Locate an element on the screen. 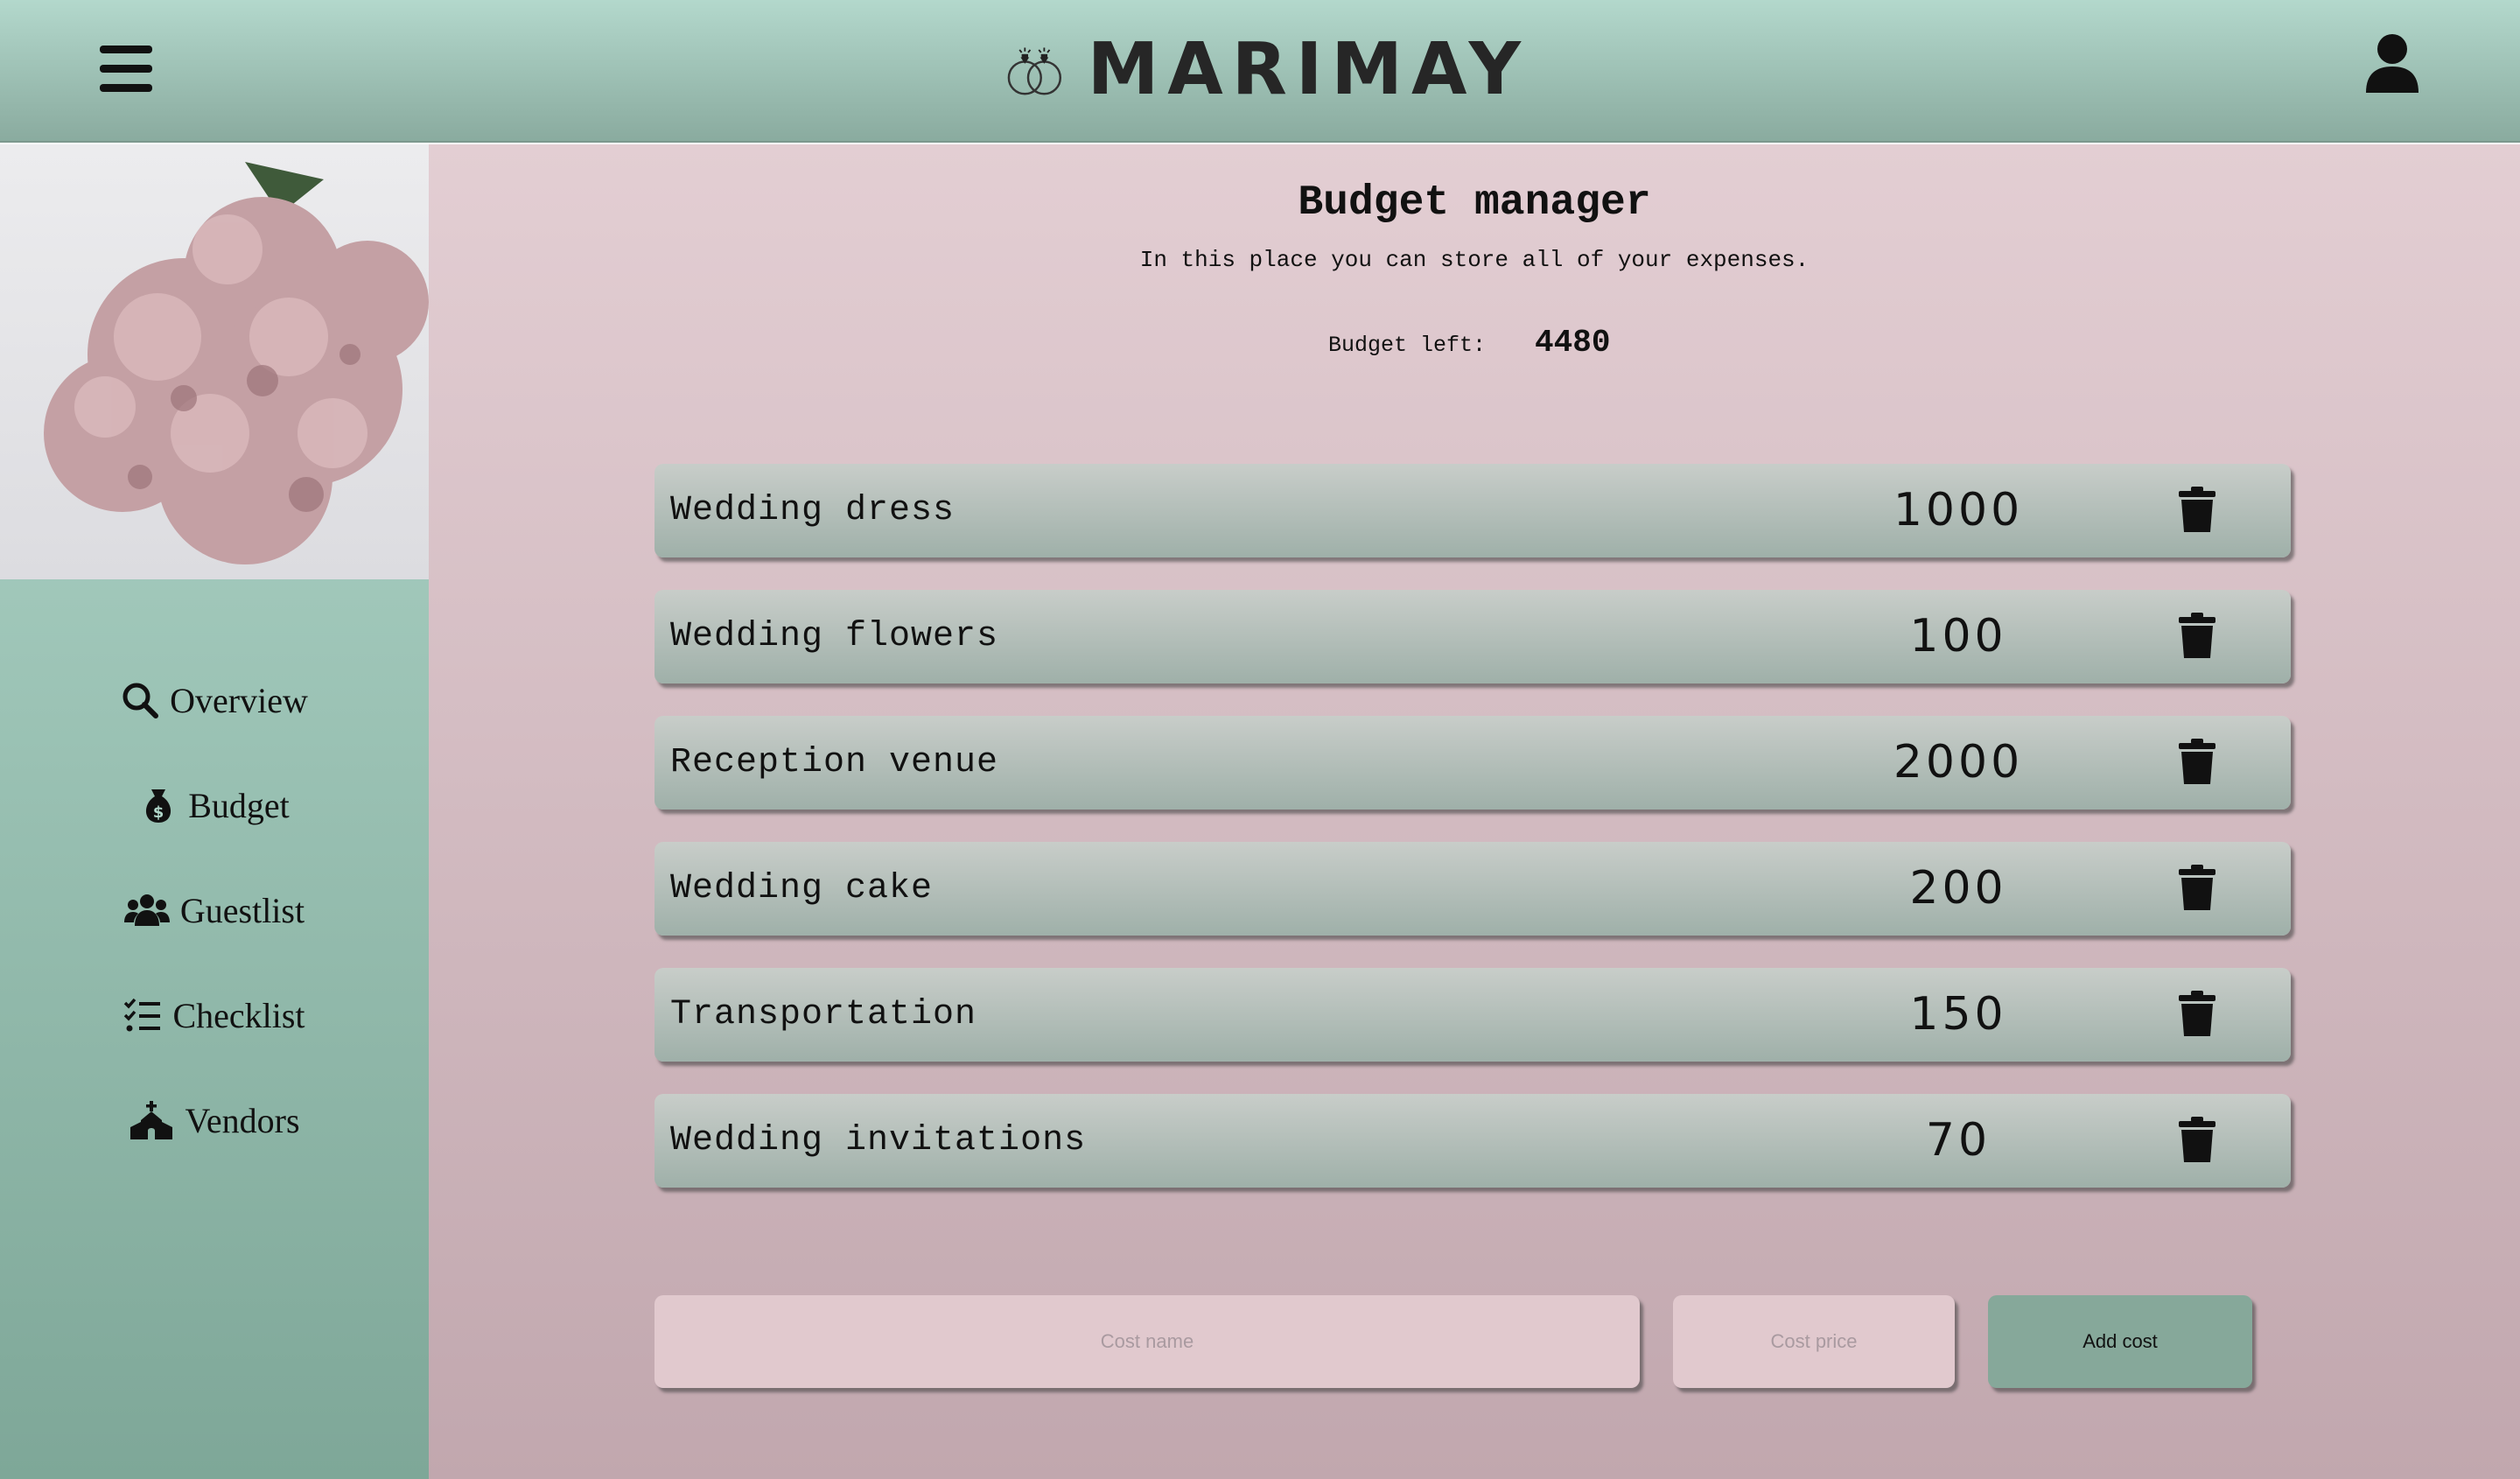 The image size is (2520, 1479). cost-price: 70 is located at coordinates (1958, 1141).